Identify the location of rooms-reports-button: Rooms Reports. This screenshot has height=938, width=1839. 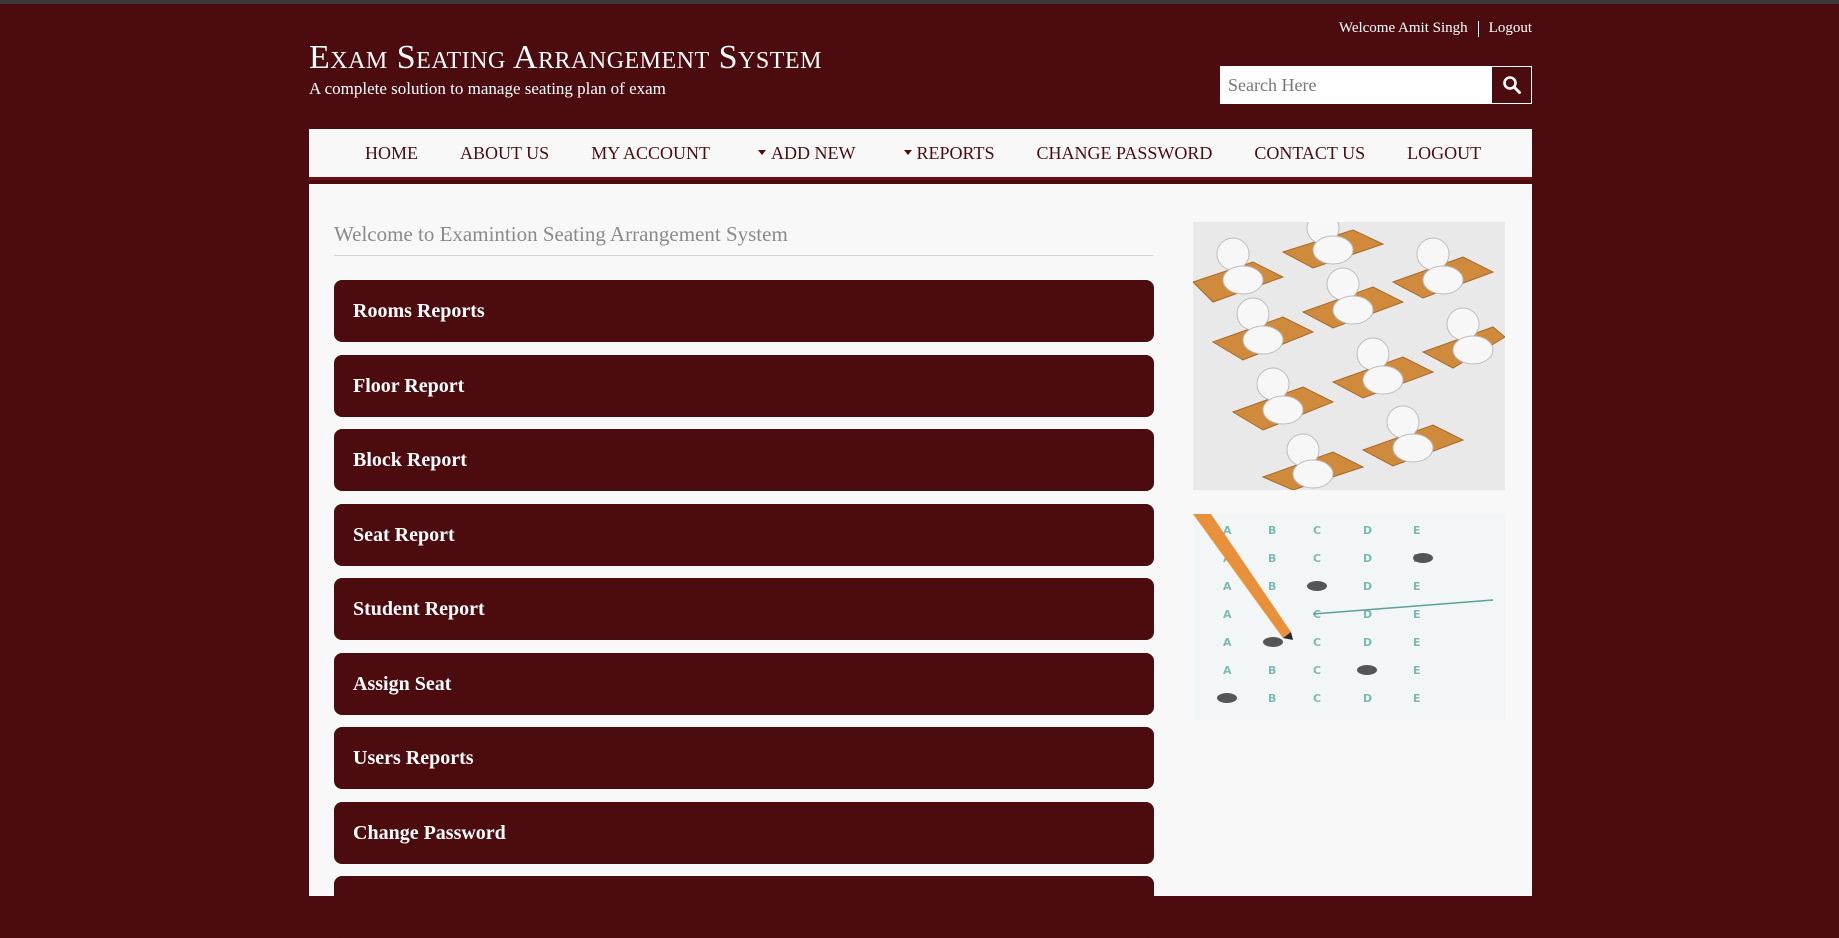
(744, 311).